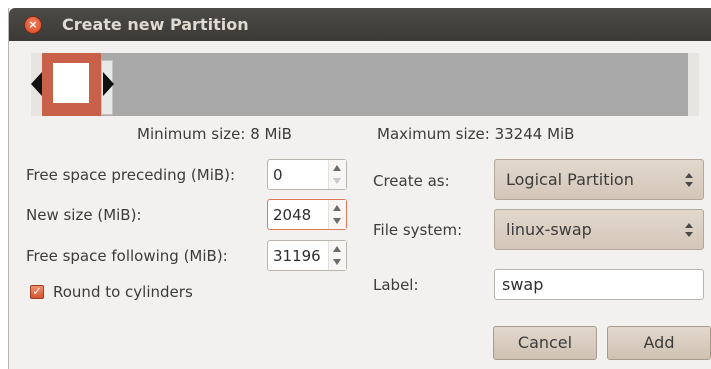 This screenshot has width=711, height=369. Describe the element at coordinates (418, 230) in the screenshot. I see `file-system-label: File system:` at that location.